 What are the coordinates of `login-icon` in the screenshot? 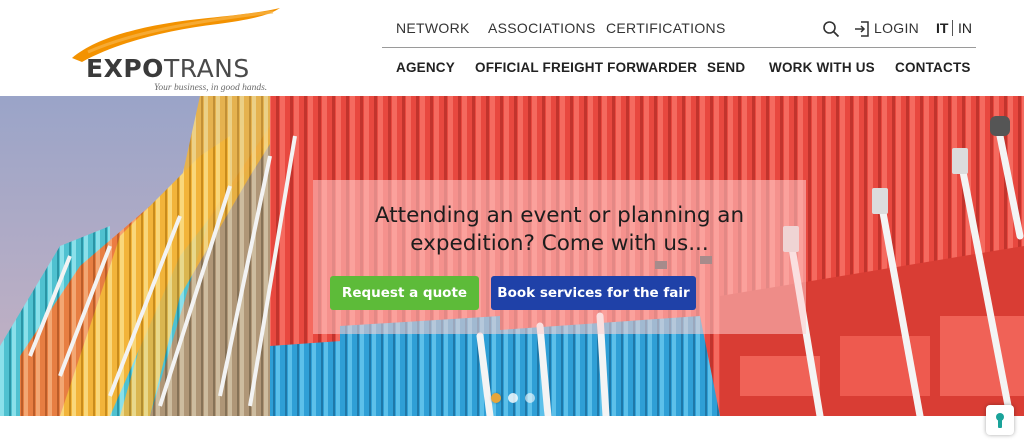 It's located at (862, 29).